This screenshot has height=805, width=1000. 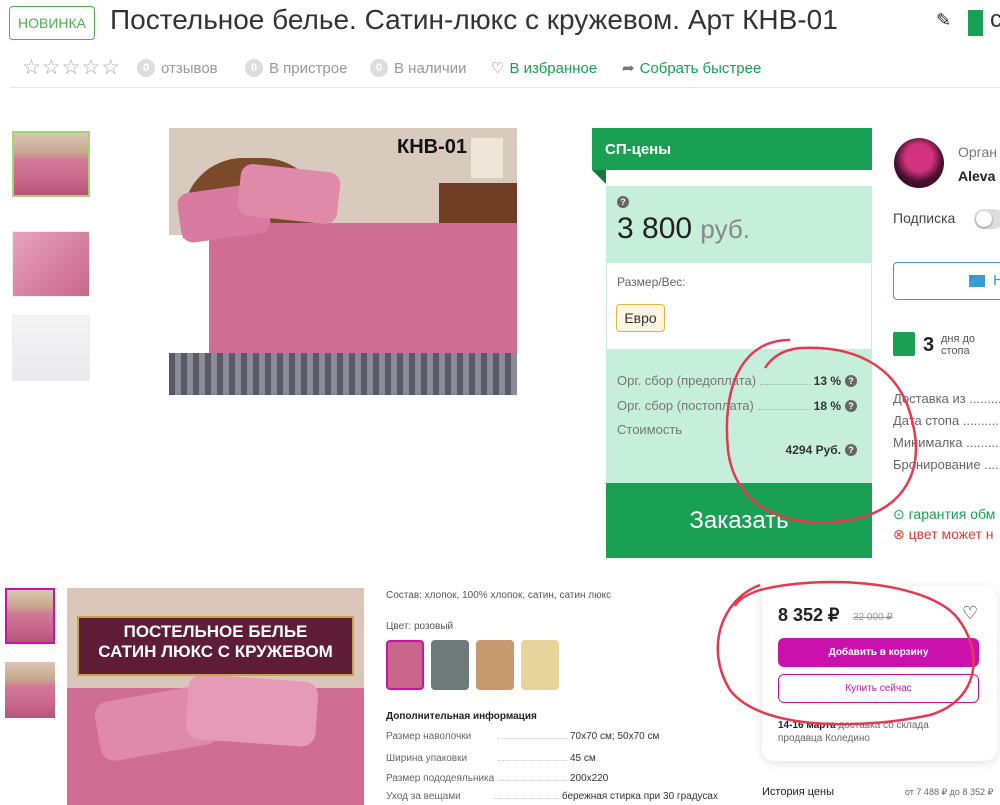 What do you see at coordinates (943, 20) in the screenshot?
I see `wrench-icon: ✎` at bounding box center [943, 20].